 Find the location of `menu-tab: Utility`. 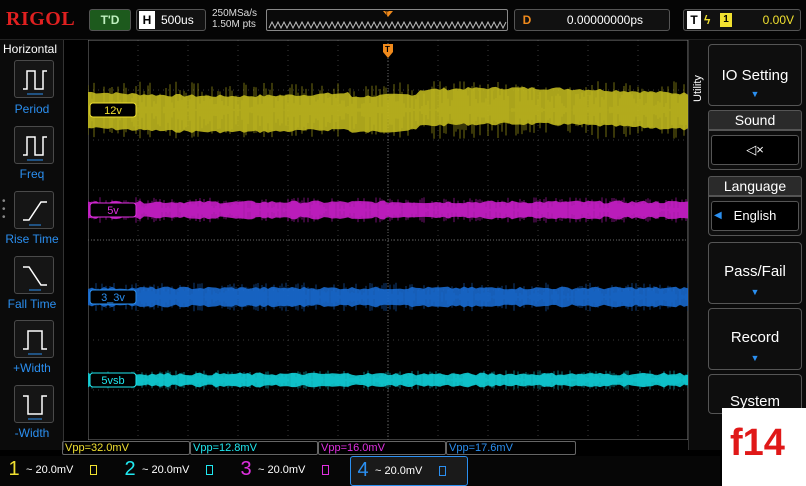

menu-tab: Utility is located at coordinates (699, 82).